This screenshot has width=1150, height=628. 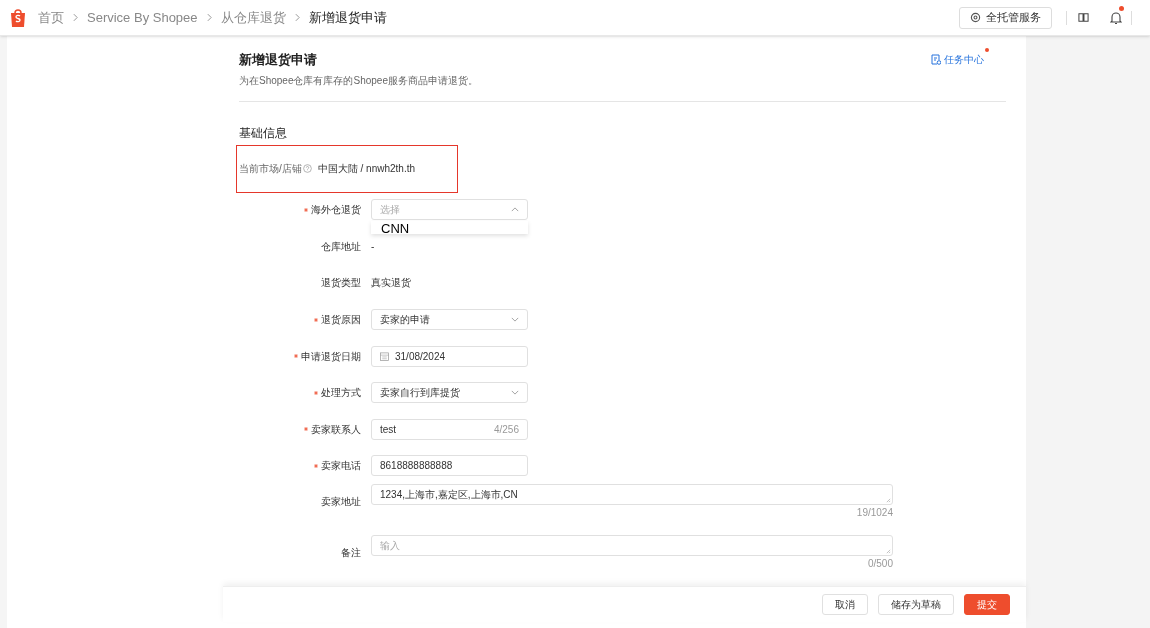 I want to click on submit-button: 提交, so click(x=987, y=605).